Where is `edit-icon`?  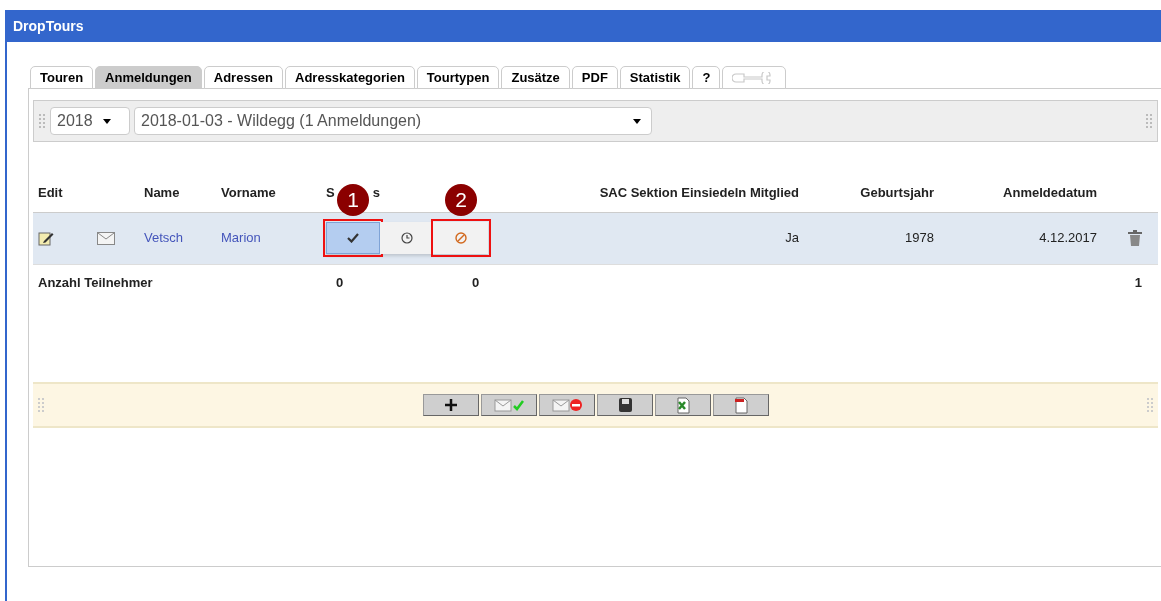
edit-icon is located at coordinates (46, 238).